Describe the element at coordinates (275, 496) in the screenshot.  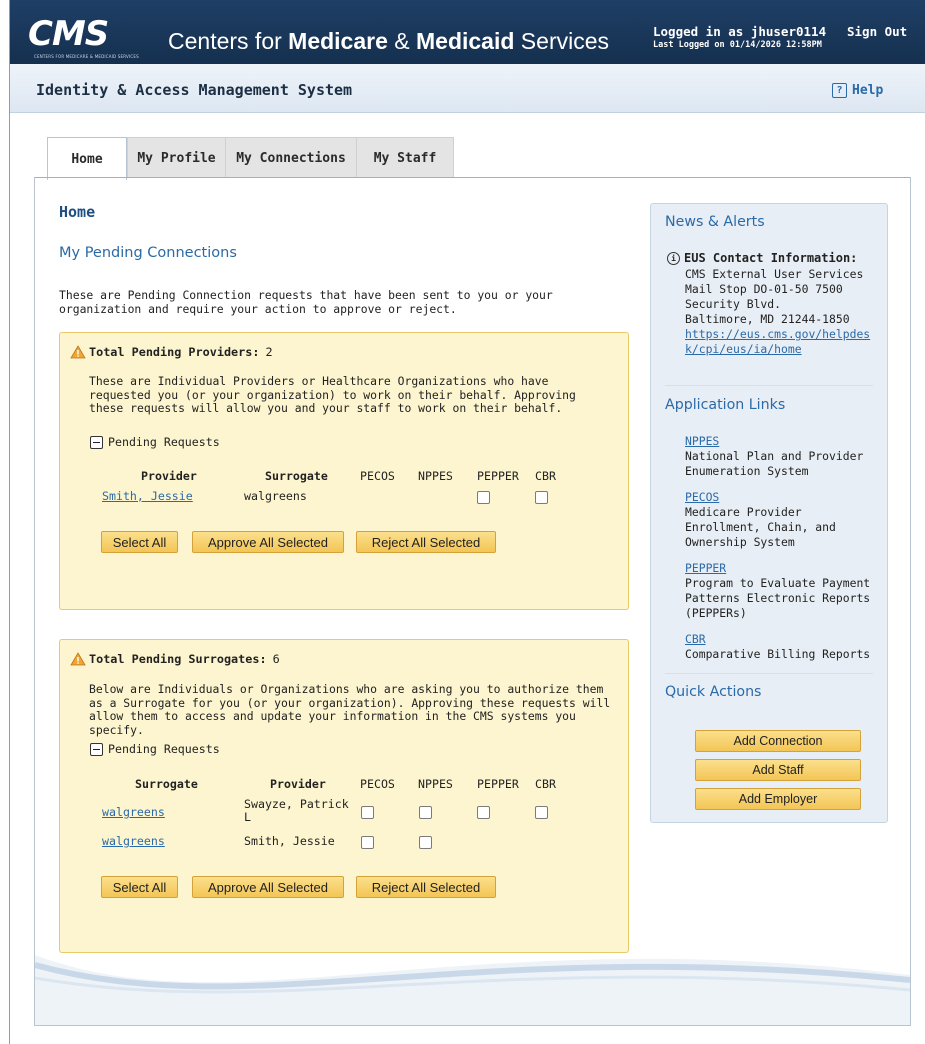
I see `surrogate-name: walgreens` at that location.